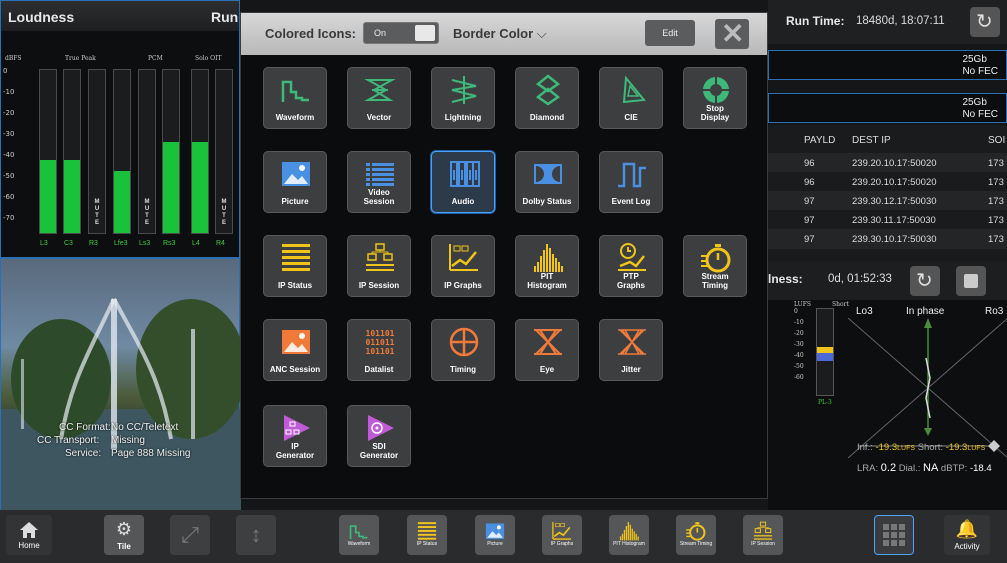 Image resolution: width=1007 pixels, height=563 pixels. I want to click on dock-app-ip-session: IP Session, so click(763, 535).